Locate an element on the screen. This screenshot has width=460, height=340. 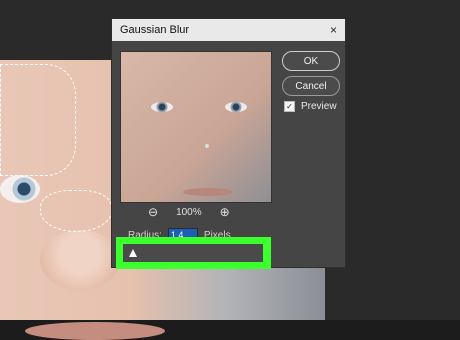
checkbox-checked-icon: ✓ is located at coordinates (289, 106).